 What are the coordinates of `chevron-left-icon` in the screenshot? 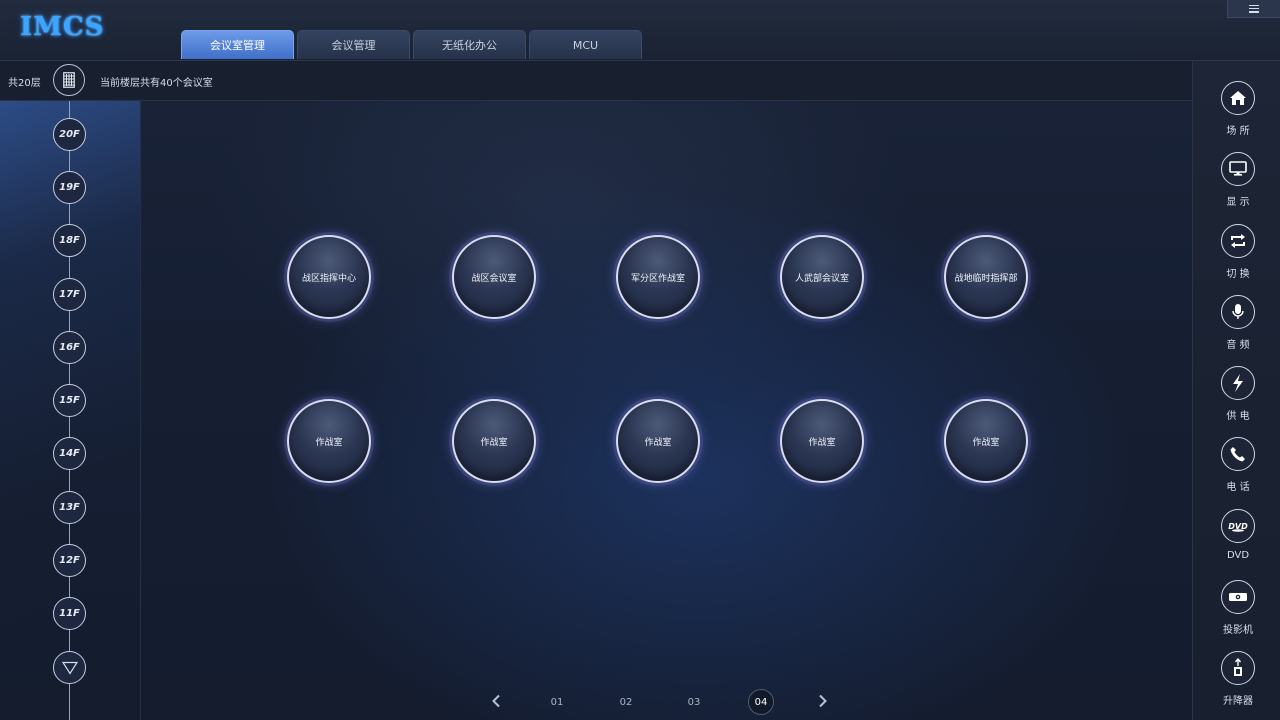 It's located at (496, 701).